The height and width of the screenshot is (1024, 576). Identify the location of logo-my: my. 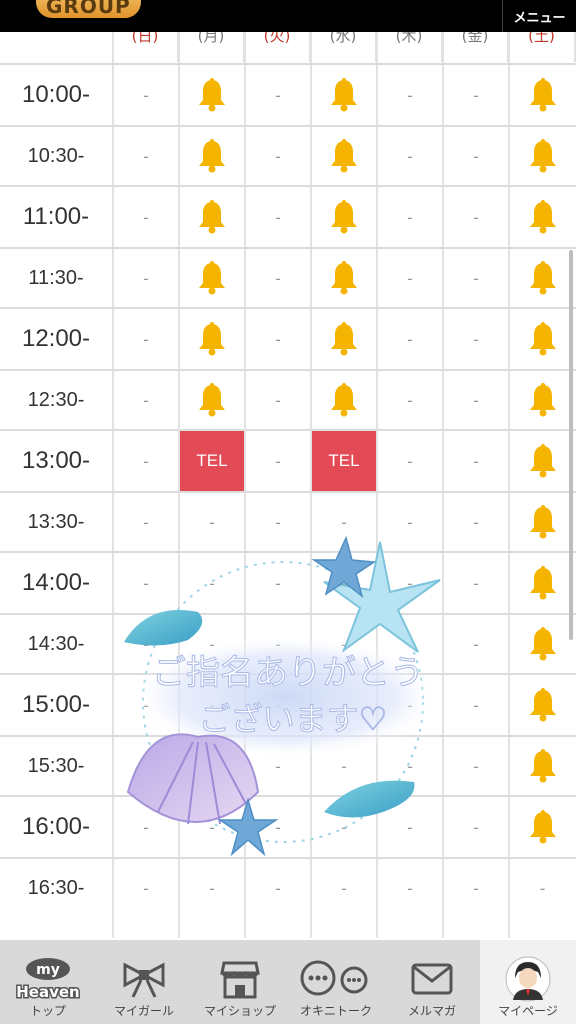
(48, 970).